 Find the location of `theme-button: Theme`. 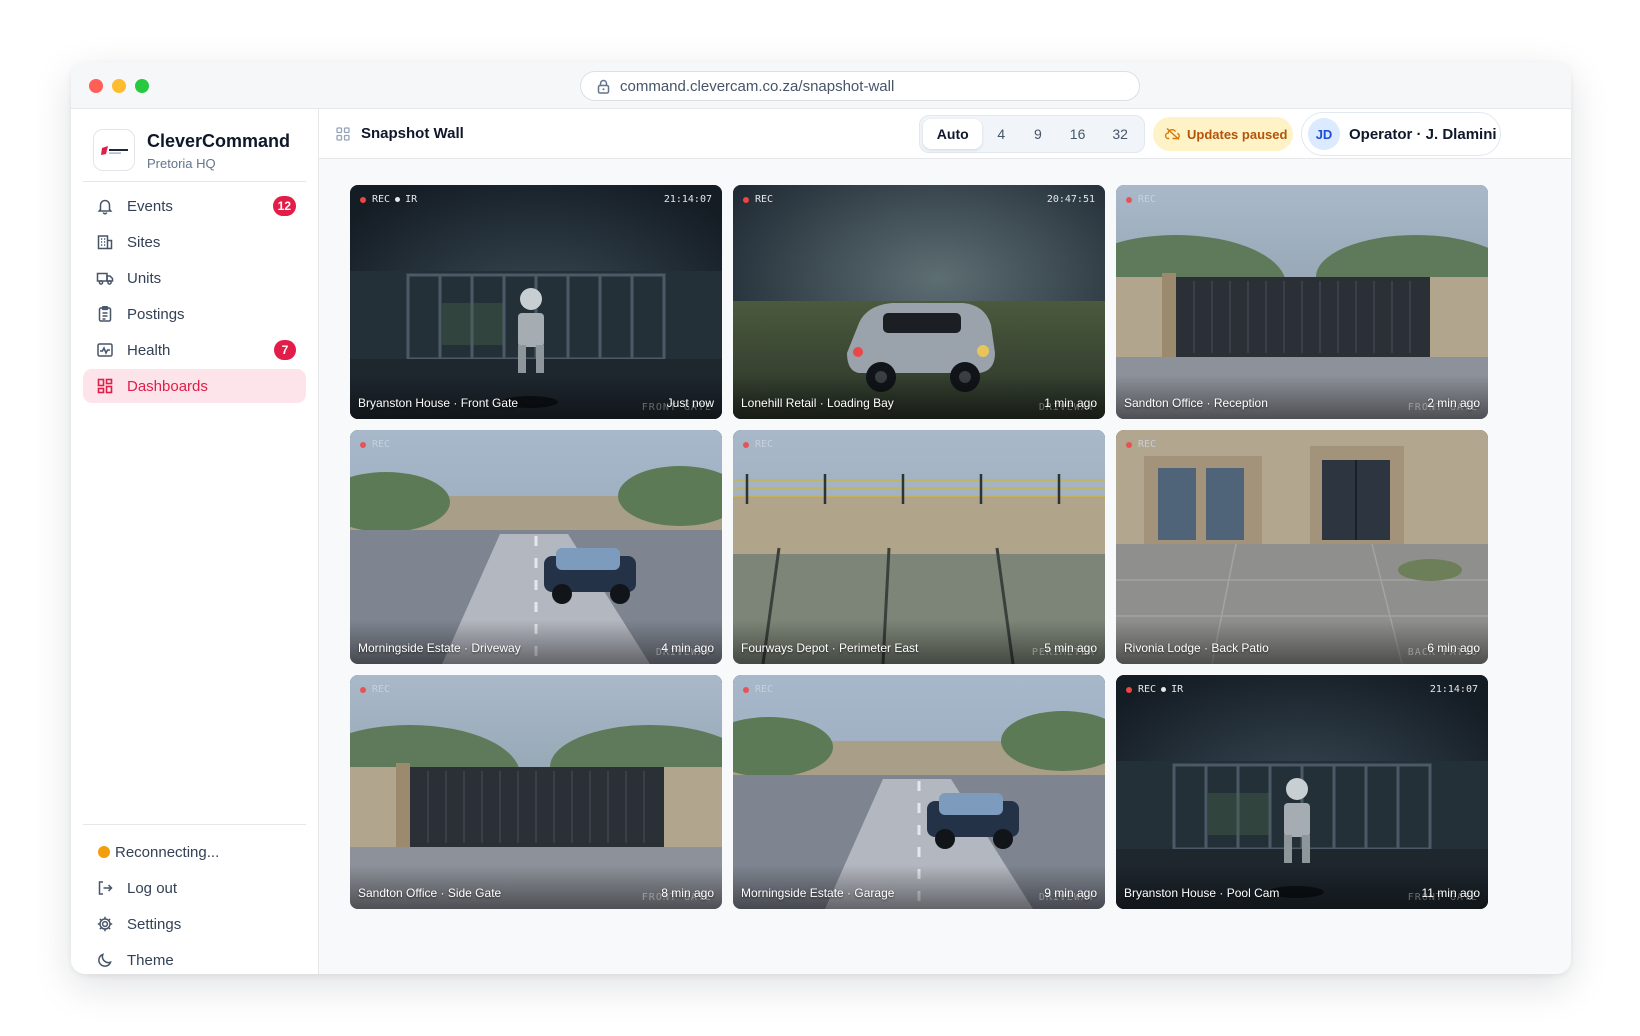

theme-button: Theme is located at coordinates (194, 958).